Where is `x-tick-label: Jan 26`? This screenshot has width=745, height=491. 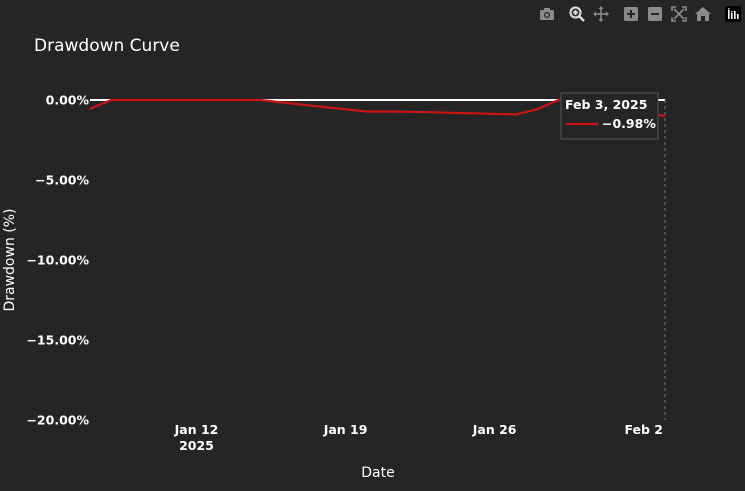 x-tick-label: Jan 26 is located at coordinates (494, 429).